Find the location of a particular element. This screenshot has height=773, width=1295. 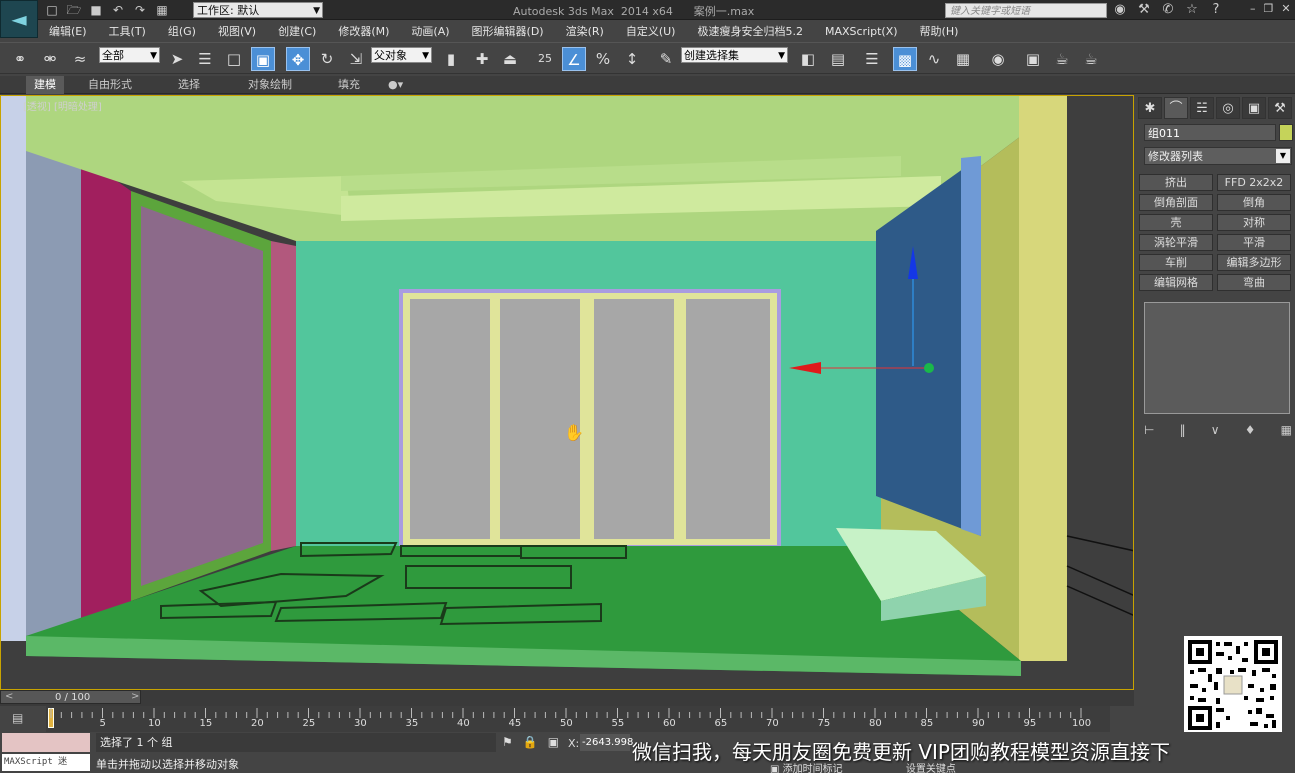

maxscript-listener-mini is located at coordinates (46, 742).